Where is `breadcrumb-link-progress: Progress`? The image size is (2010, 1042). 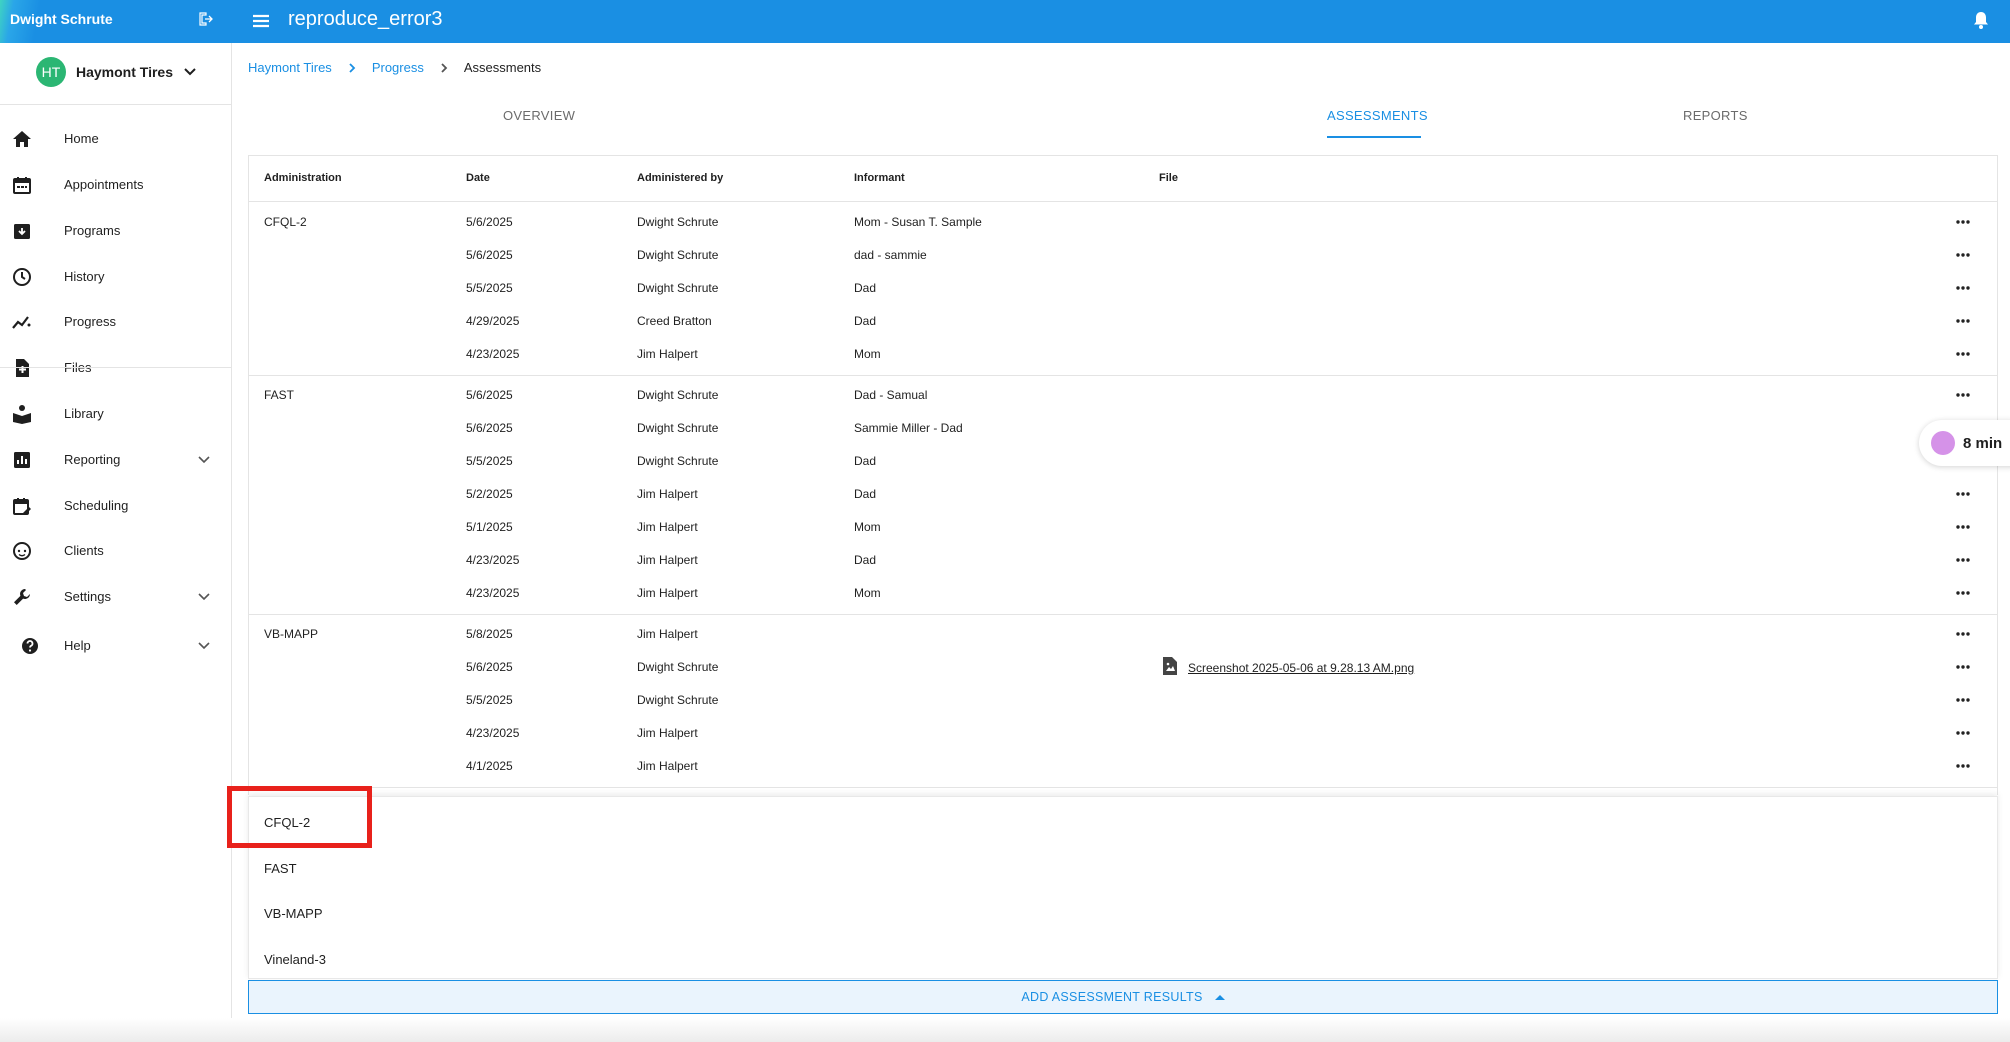
breadcrumb-link-progress: Progress is located at coordinates (398, 67).